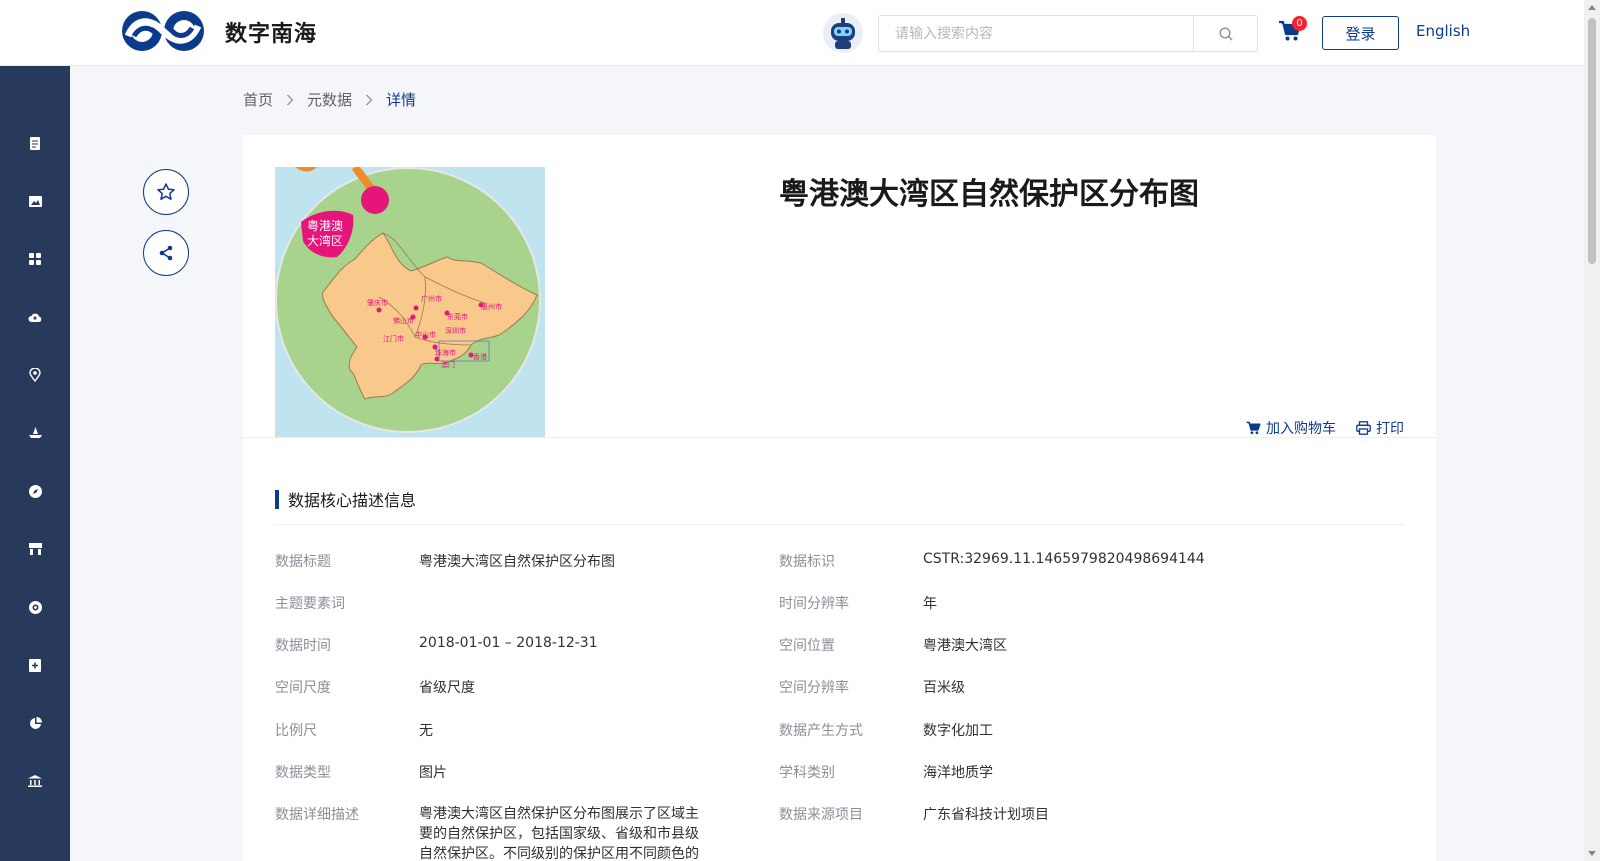 The image size is (1600, 861). What do you see at coordinates (457, 316) in the screenshot?
I see `map-city-label: 东莞市` at bounding box center [457, 316].